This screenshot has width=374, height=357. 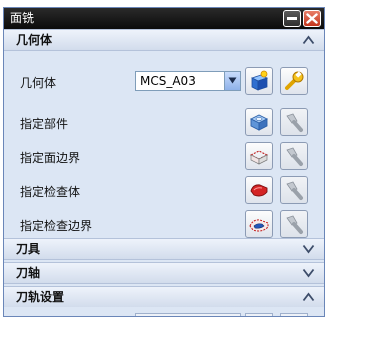 What do you see at coordinates (164, 249) in the screenshot?
I see `section-header-tool: 刀具` at bounding box center [164, 249].